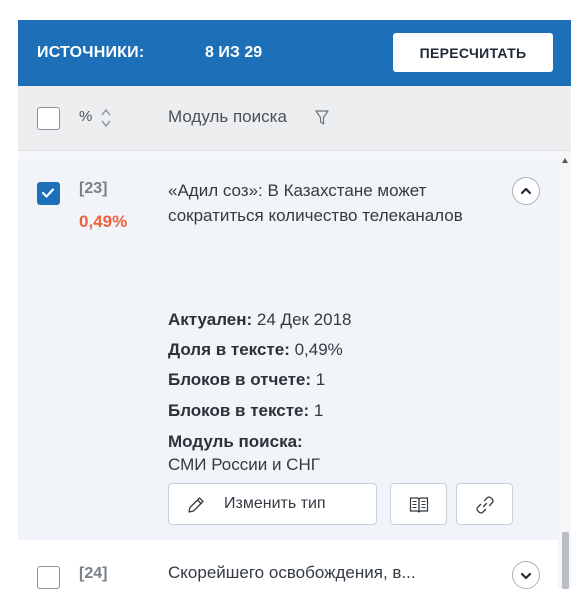 The image size is (571, 589). I want to click on link-icon, so click(485, 505).